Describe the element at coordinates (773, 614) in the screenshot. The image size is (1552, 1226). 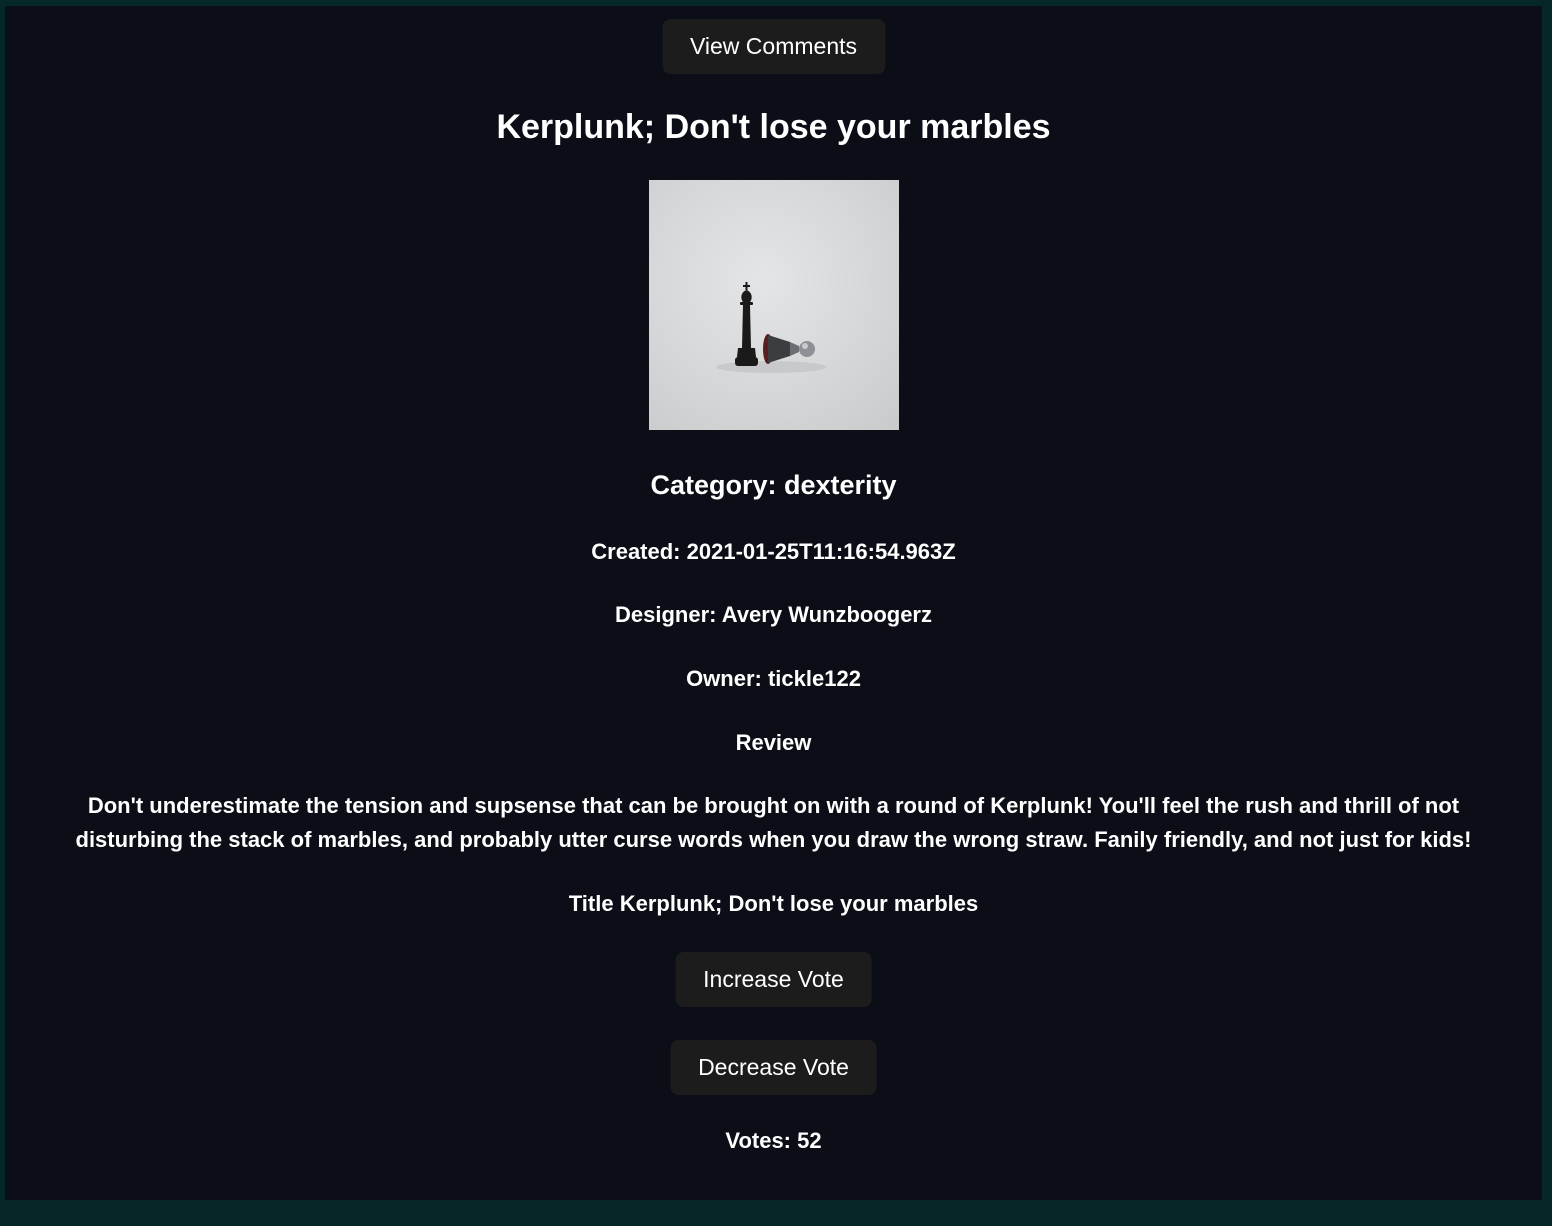
I see `designer-label: Designer: Avery Wunzboogerz` at that location.